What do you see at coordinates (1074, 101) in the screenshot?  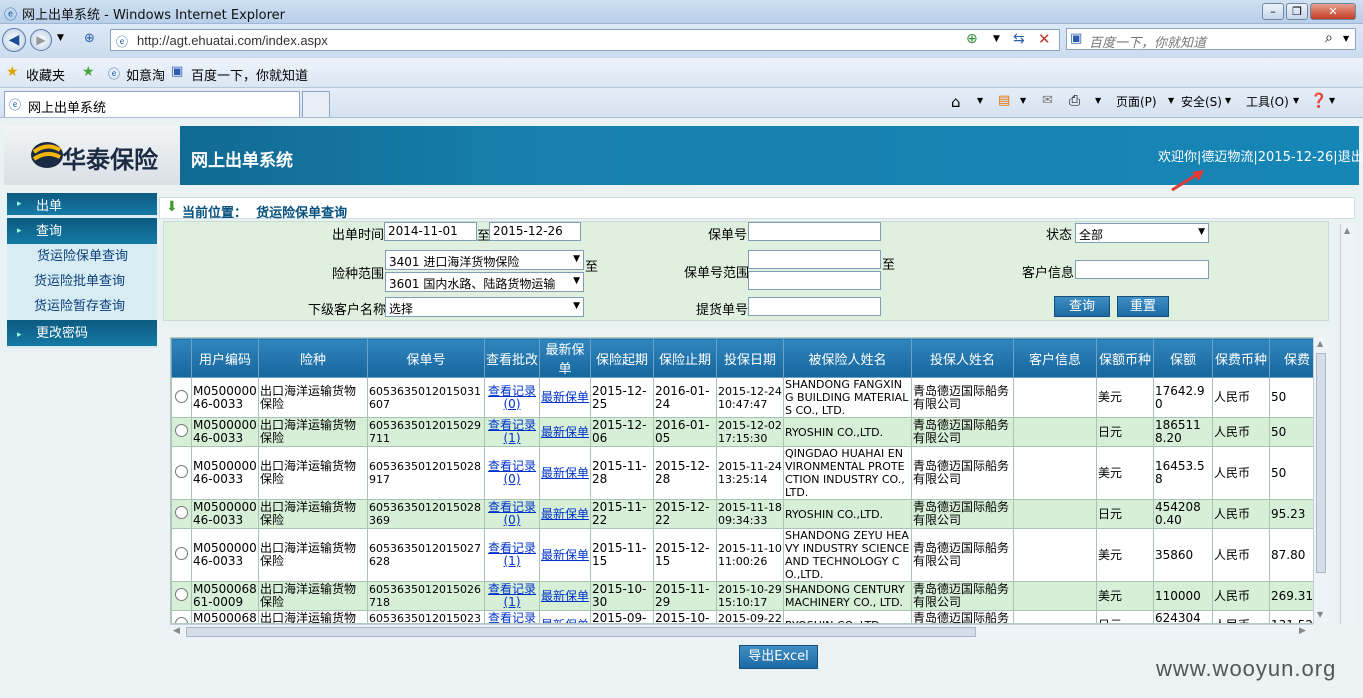 I see `print-icon: ⎙` at bounding box center [1074, 101].